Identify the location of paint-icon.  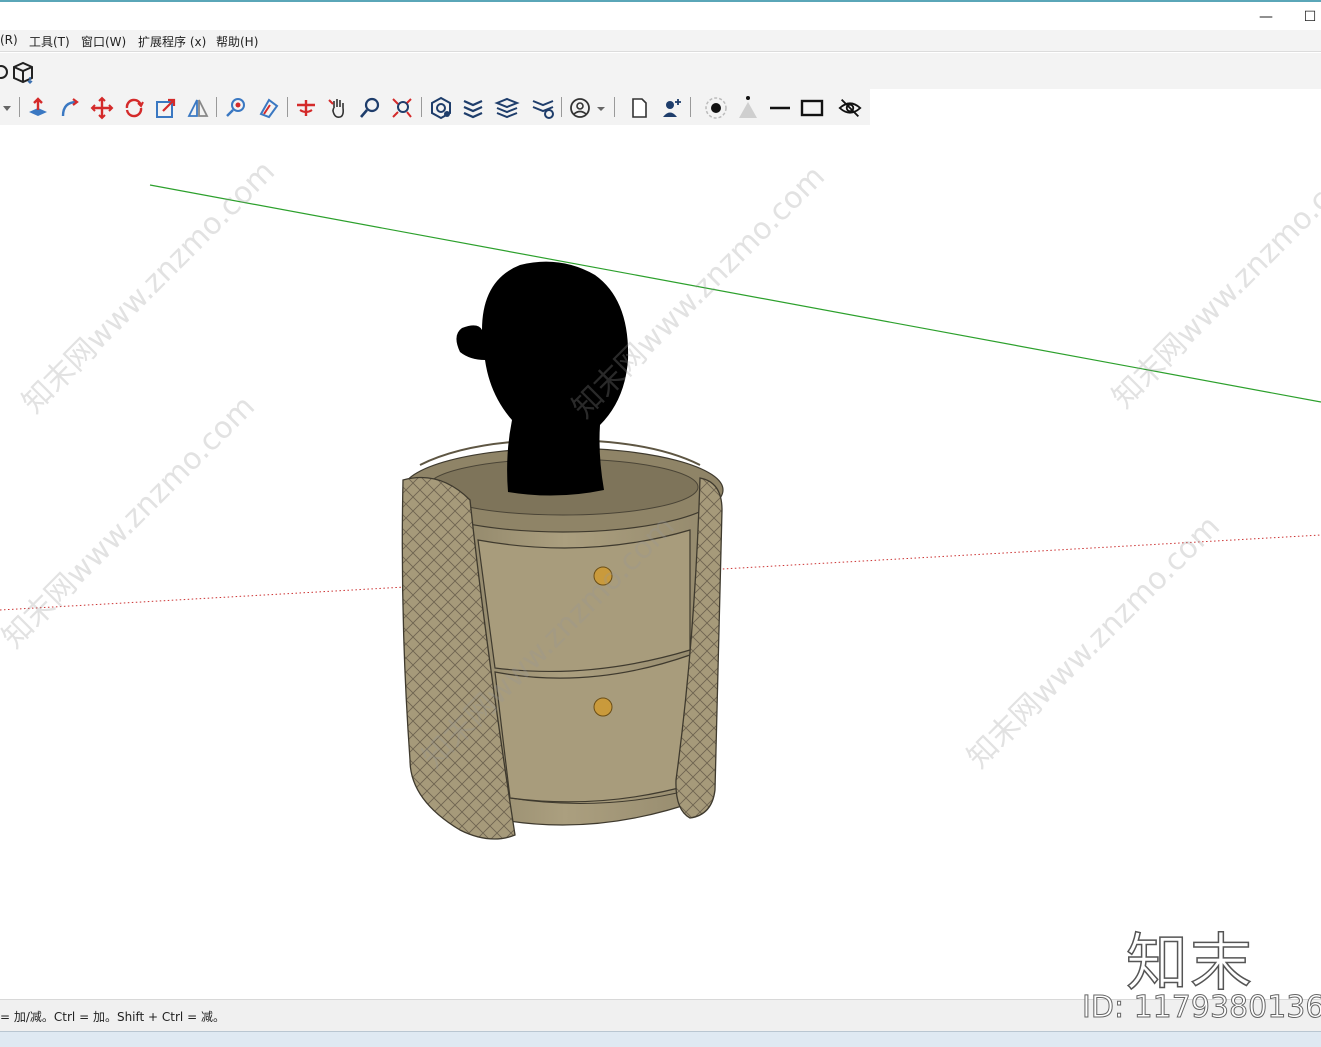
(268, 108).